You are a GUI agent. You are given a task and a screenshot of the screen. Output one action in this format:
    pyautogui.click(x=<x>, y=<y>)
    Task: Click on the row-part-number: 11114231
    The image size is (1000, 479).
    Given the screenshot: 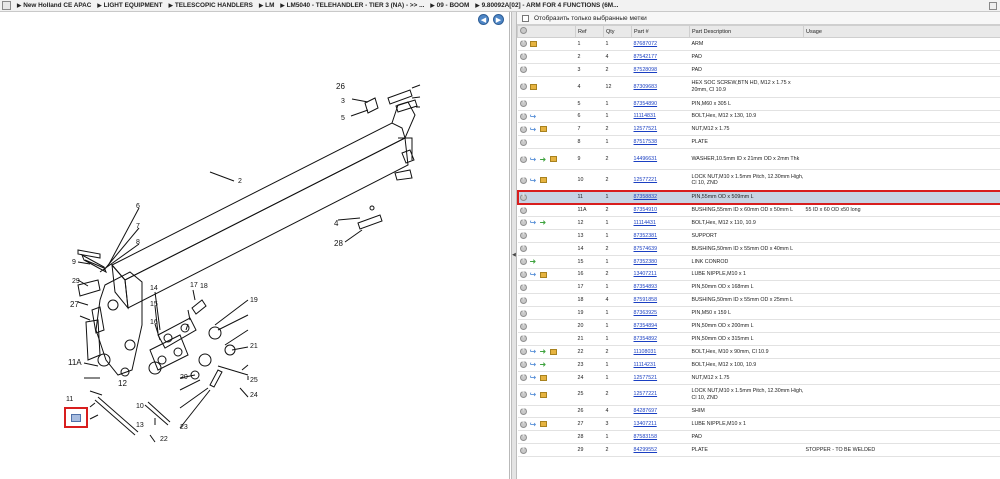 What is the action you would take?
    pyautogui.click(x=660, y=365)
    